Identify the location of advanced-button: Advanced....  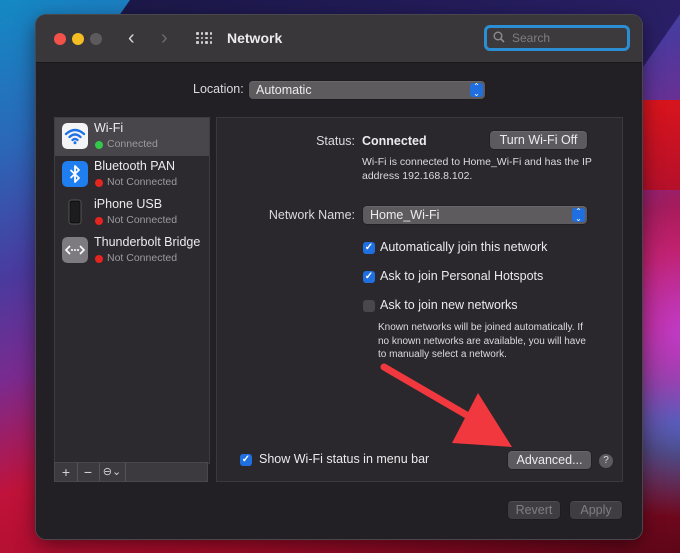
(549, 460).